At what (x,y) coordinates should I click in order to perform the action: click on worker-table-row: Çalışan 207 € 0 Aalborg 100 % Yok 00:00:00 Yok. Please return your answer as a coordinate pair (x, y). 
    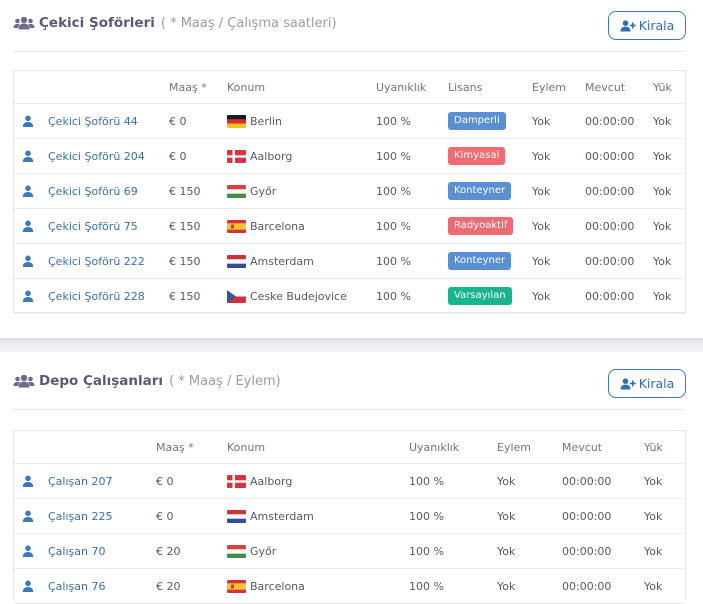
    Looking at the image, I should click on (349, 481).